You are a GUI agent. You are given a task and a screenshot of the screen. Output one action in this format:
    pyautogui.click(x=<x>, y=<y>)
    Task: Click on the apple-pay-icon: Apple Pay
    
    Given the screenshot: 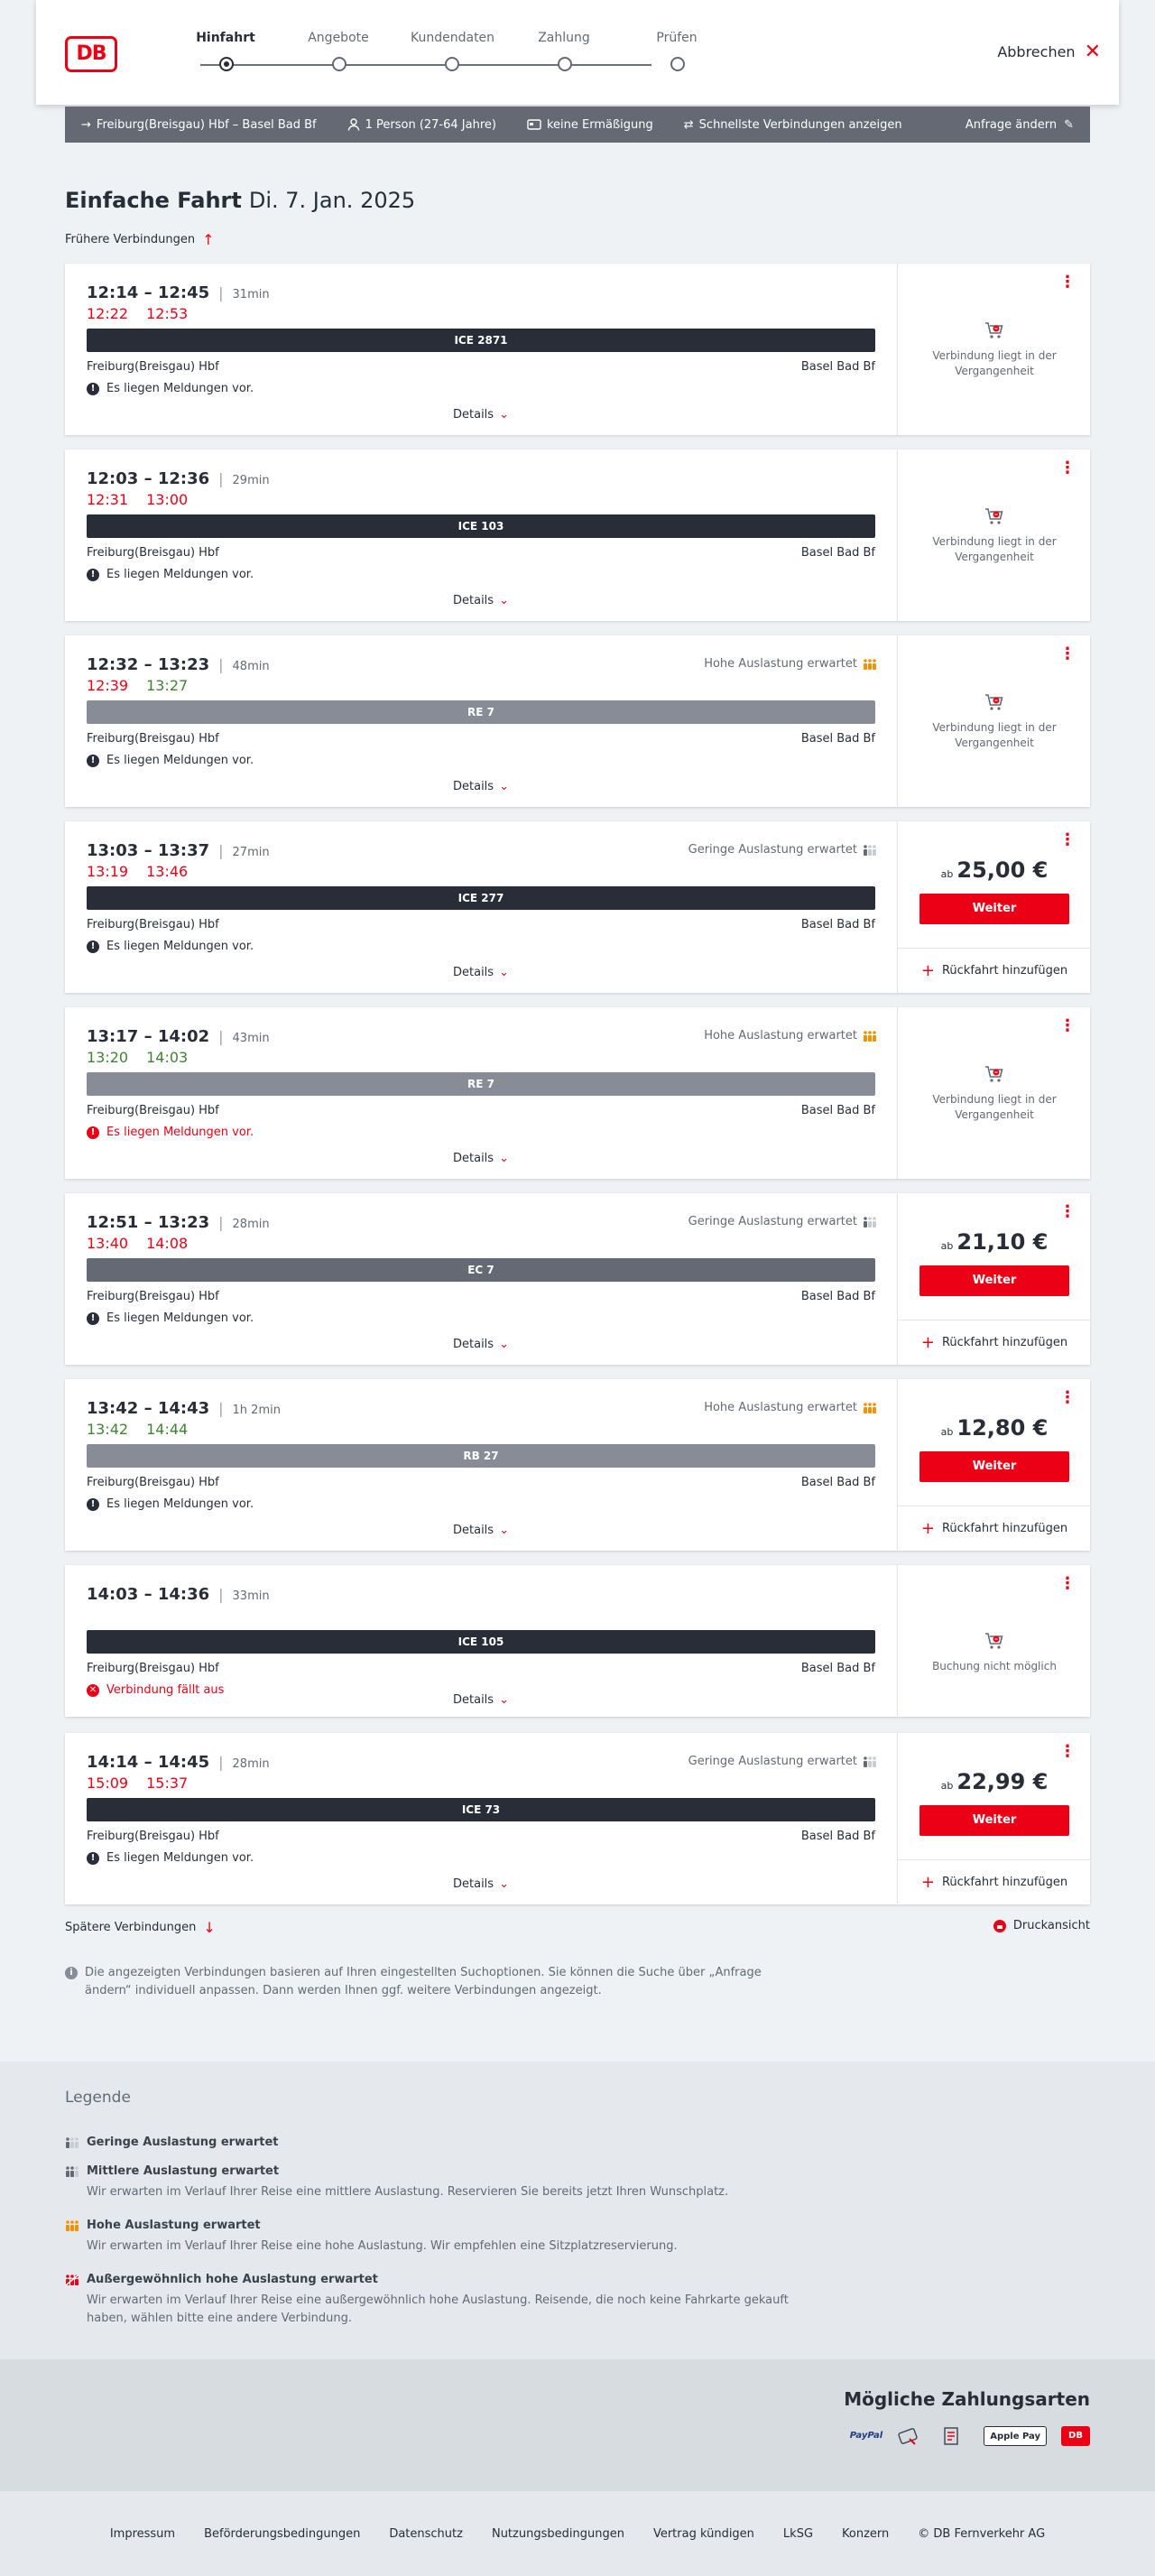 What is the action you would take?
    pyautogui.click(x=1015, y=2436)
    